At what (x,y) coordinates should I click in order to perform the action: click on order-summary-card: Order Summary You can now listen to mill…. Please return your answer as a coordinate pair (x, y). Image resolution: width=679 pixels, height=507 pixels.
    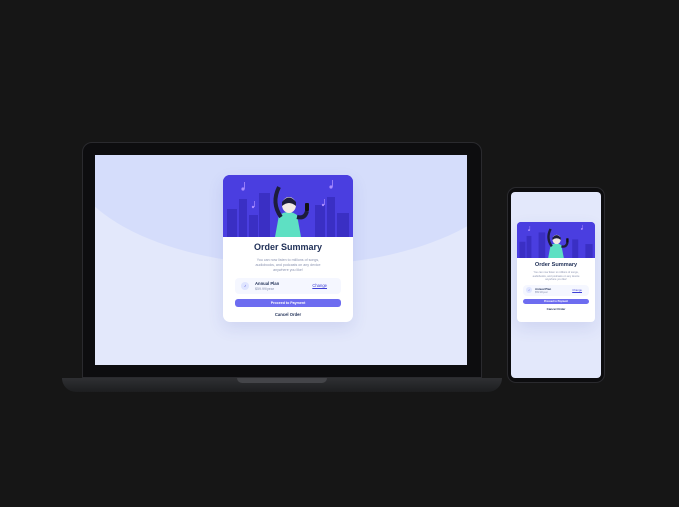
    Looking at the image, I should click on (288, 248).